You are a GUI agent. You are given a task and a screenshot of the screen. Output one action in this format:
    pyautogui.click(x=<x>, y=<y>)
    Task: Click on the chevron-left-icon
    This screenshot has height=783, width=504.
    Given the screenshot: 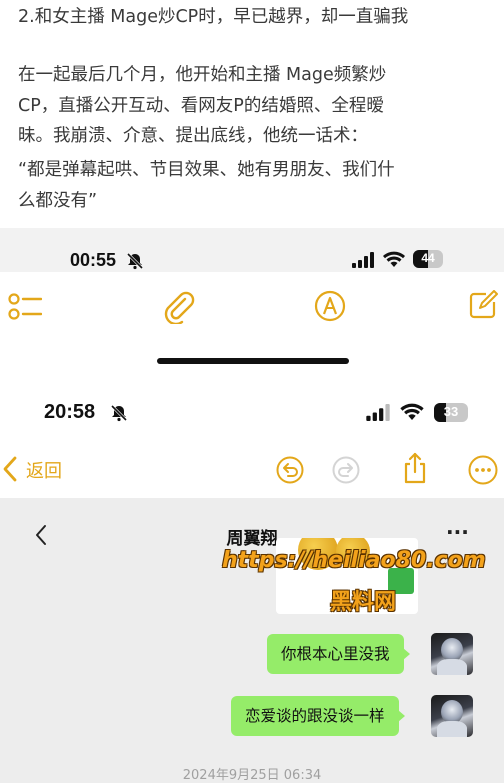 What is the action you would take?
    pyautogui.click(x=10, y=469)
    